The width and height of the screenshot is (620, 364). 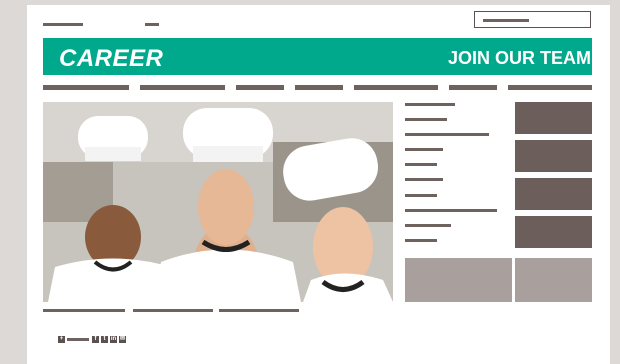 I want to click on email-icon: ✉, so click(x=122, y=339).